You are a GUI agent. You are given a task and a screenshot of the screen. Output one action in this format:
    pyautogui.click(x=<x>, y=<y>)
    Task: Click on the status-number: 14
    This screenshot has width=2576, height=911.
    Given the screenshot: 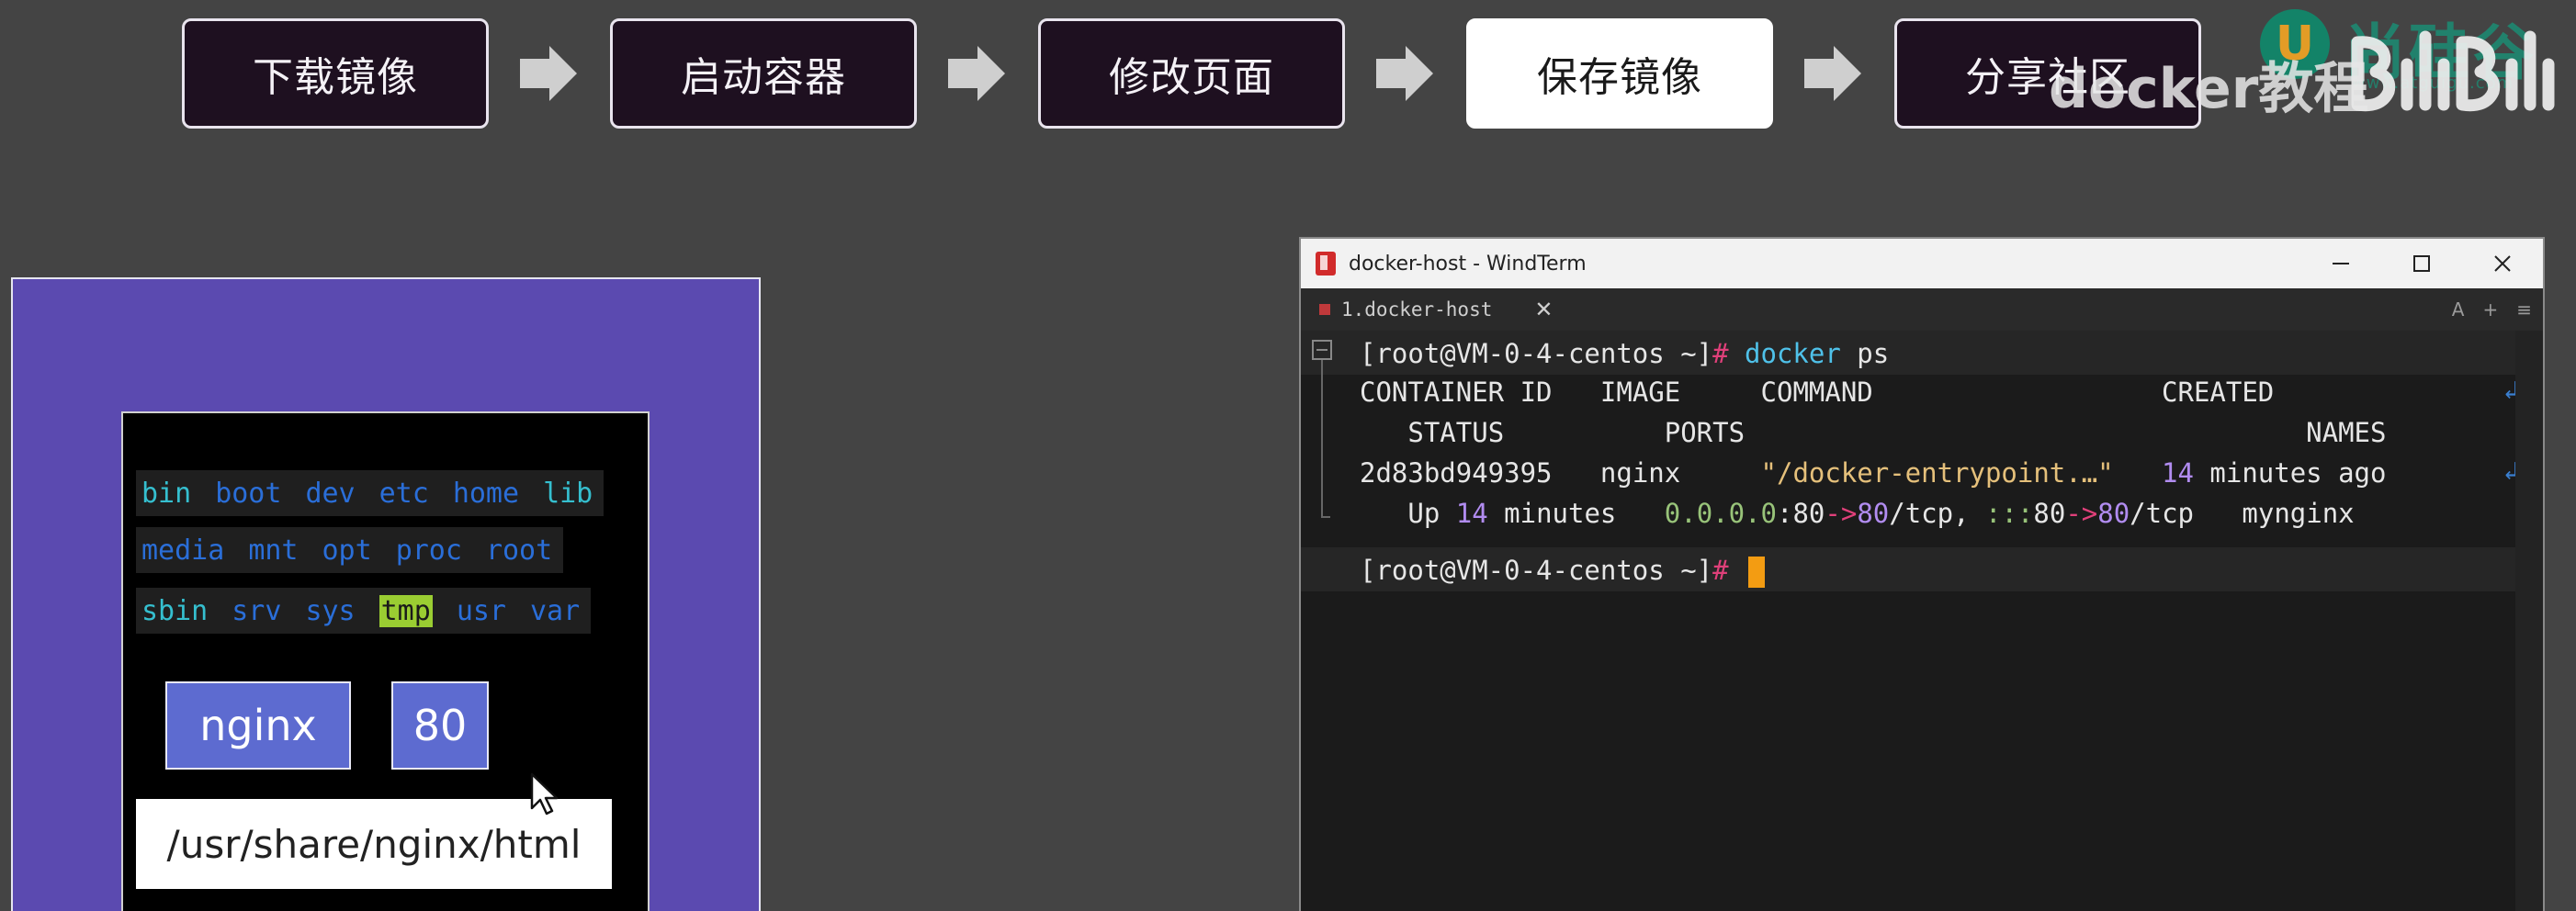 What is the action you would take?
    pyautogui.click(x=1471, y=513)
    